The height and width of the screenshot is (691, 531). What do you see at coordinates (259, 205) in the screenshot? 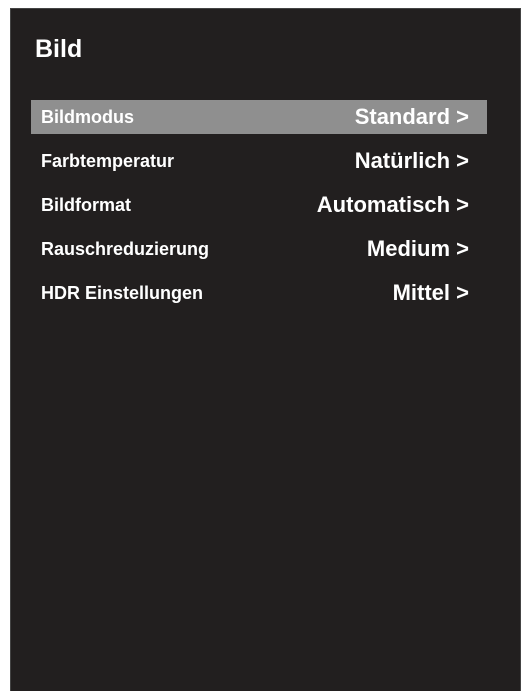
I see `menu-item-bildformat: Bildformat Automatisch >` at bounding box center [259, 205].